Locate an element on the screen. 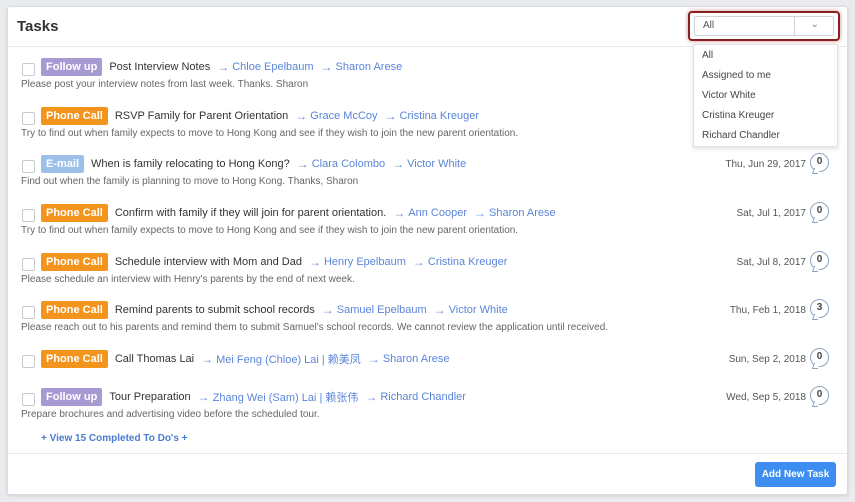 This screenshot has height=502, width=855. filter-divider is located at coordinates (794, 26).